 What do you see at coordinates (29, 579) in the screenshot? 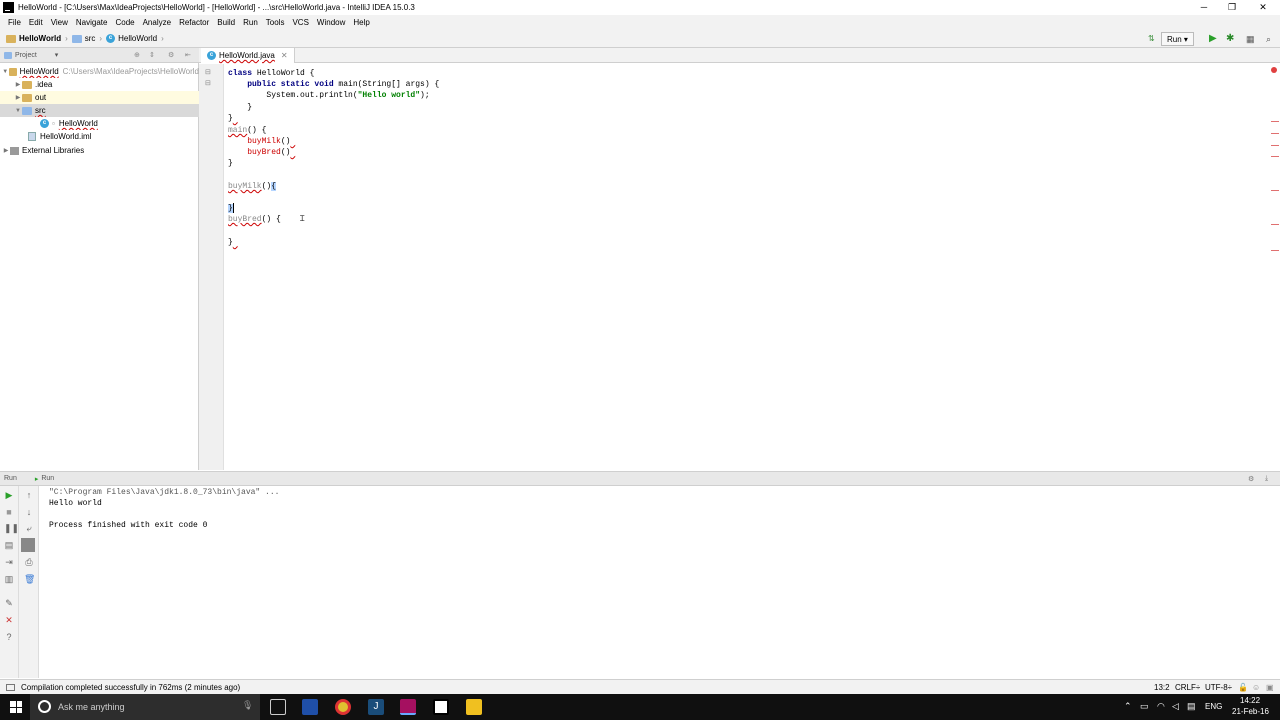
I see `clear-all-icon: 🗑` at bounding box center [29, 579].